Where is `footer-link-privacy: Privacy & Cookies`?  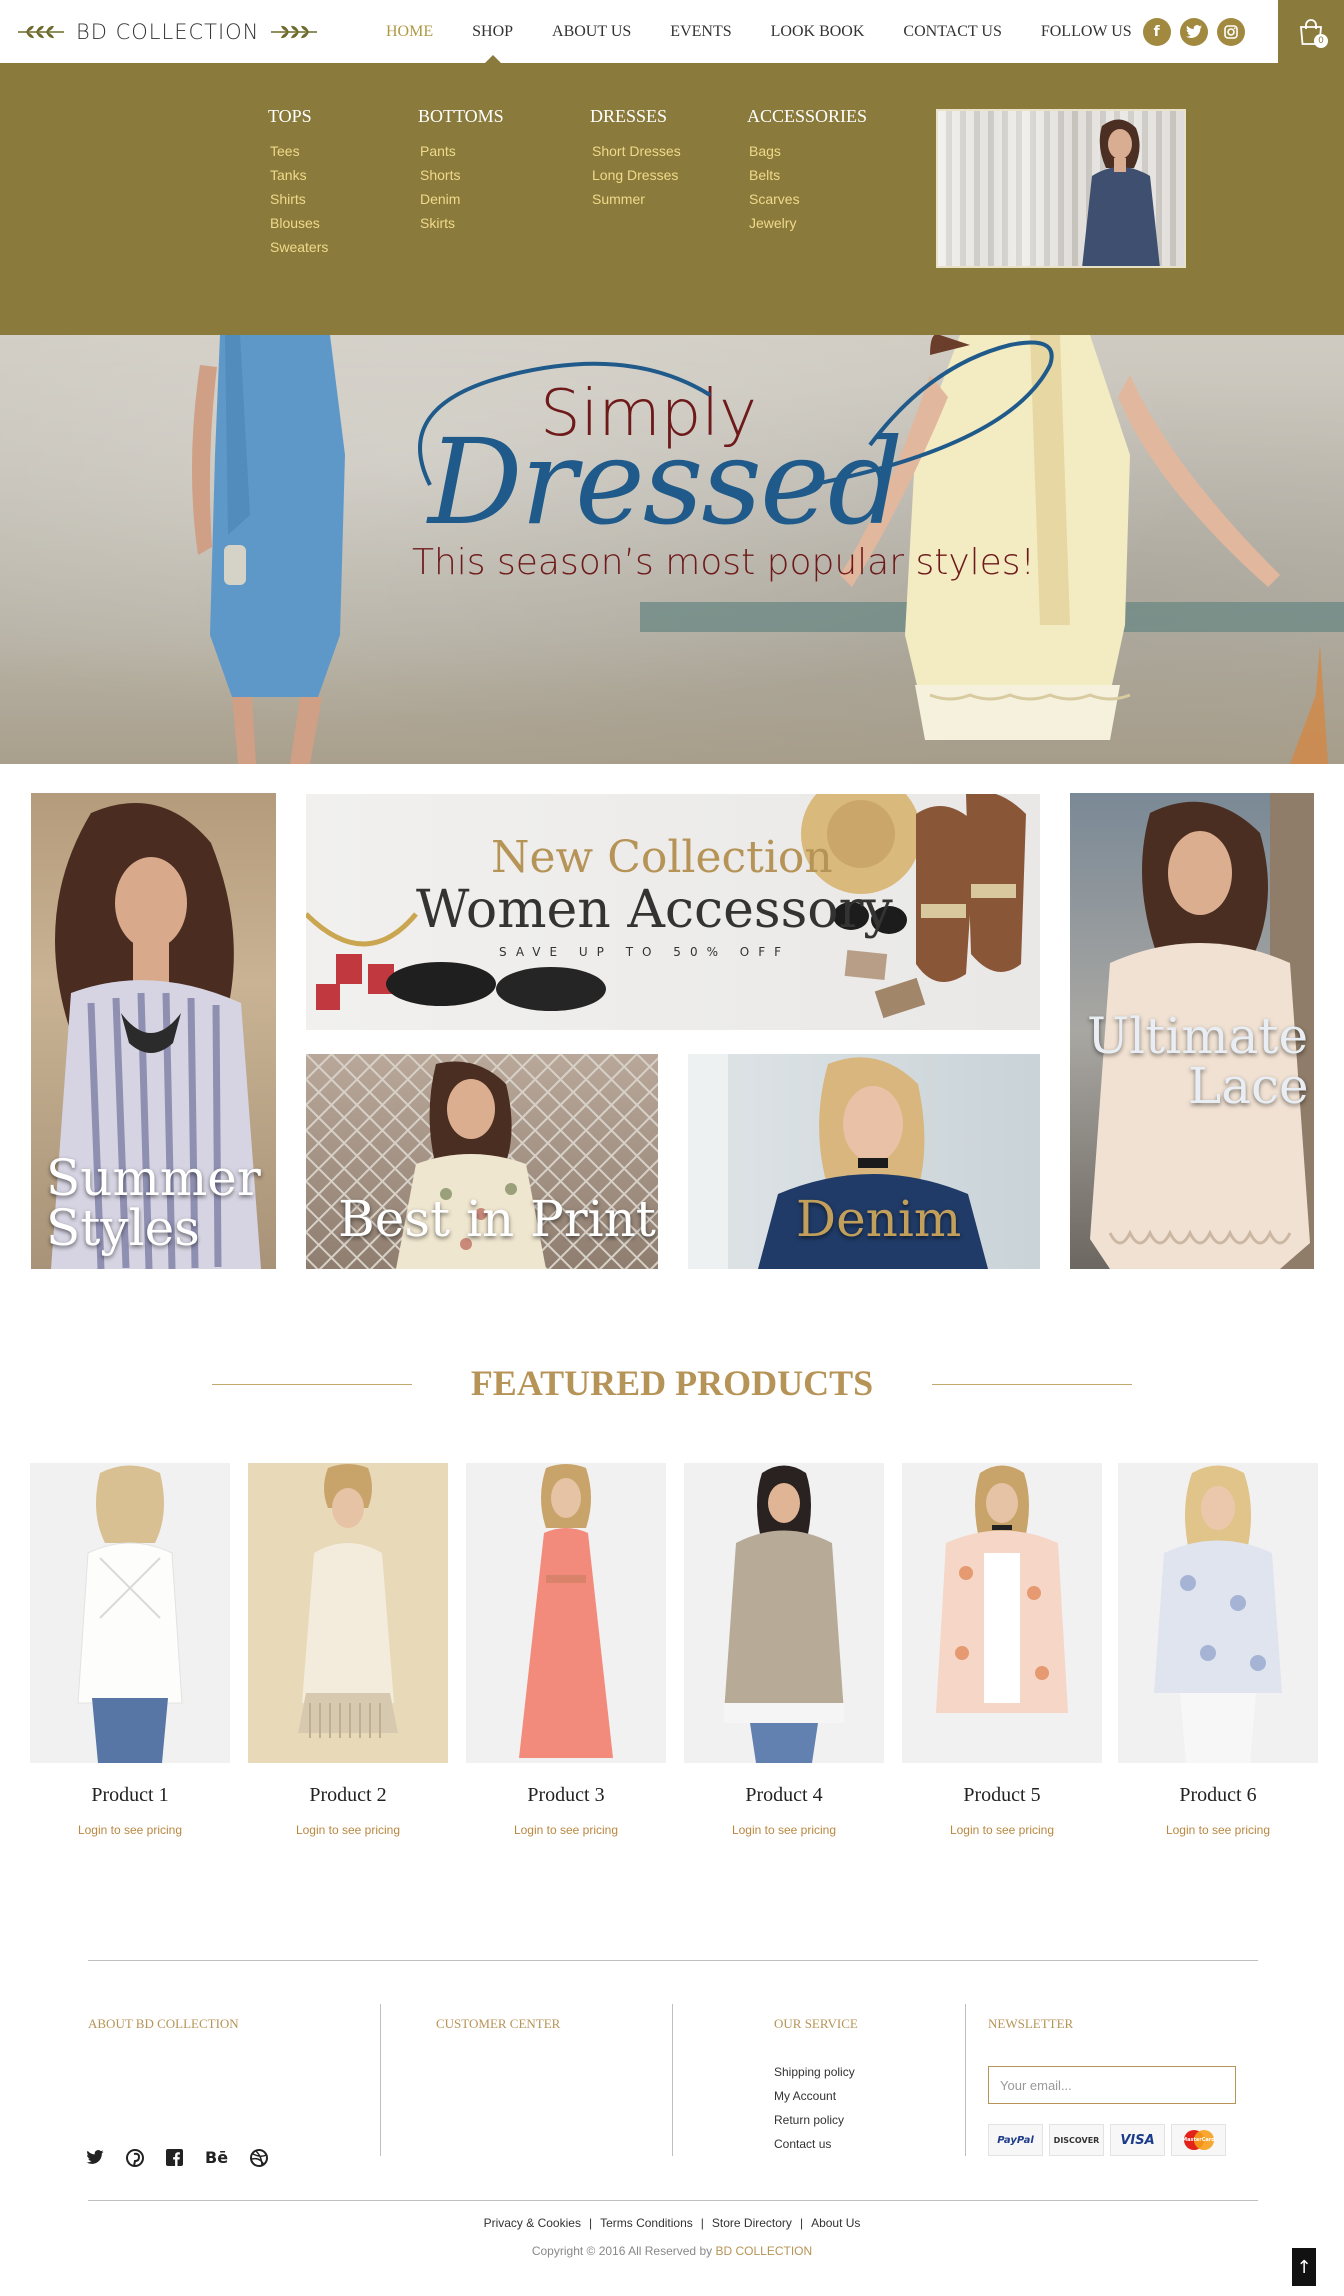 footer-link-privacy: Privacy & Cookies is located at coordinates (532, 2223).